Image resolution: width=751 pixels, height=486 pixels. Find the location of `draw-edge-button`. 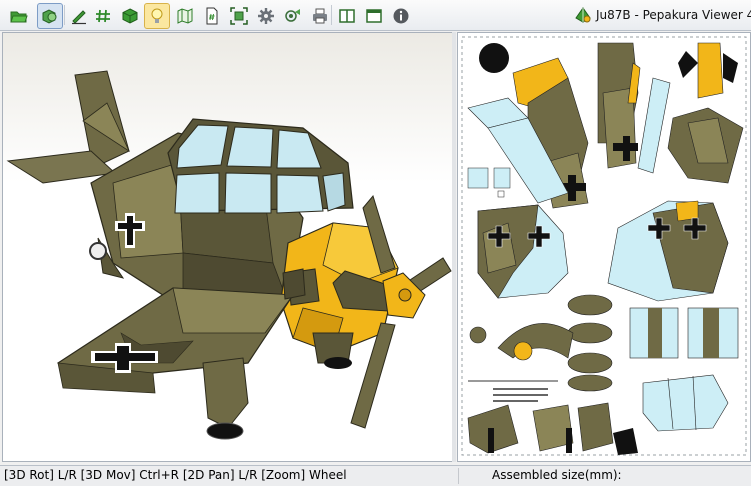

draw-edge-button is located at coordinates (79, 16).